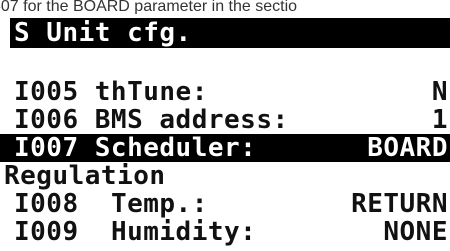 This screenshot has width=450, height=251. I want to click on param-code: I007, so click(46, 148).